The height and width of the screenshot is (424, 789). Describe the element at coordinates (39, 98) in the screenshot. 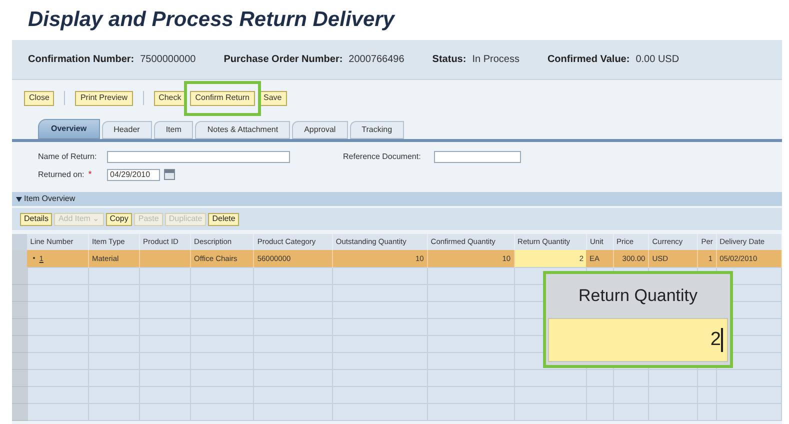

I see `toolbar-button: Close` at that location.